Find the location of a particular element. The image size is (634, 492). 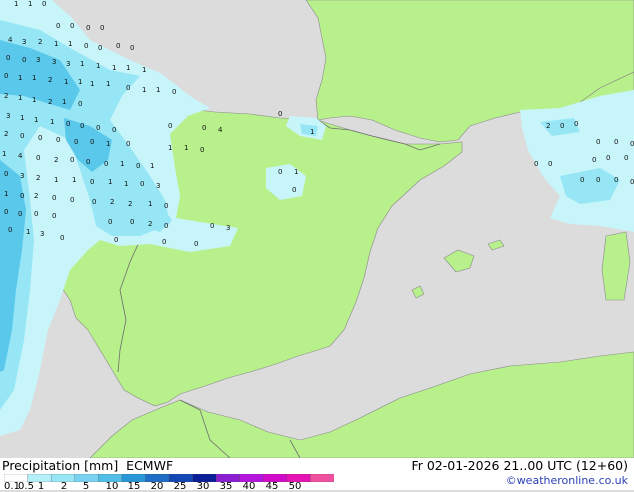

credit-text: ©weatheronline.co.uk is located at coordinates (567, 480).